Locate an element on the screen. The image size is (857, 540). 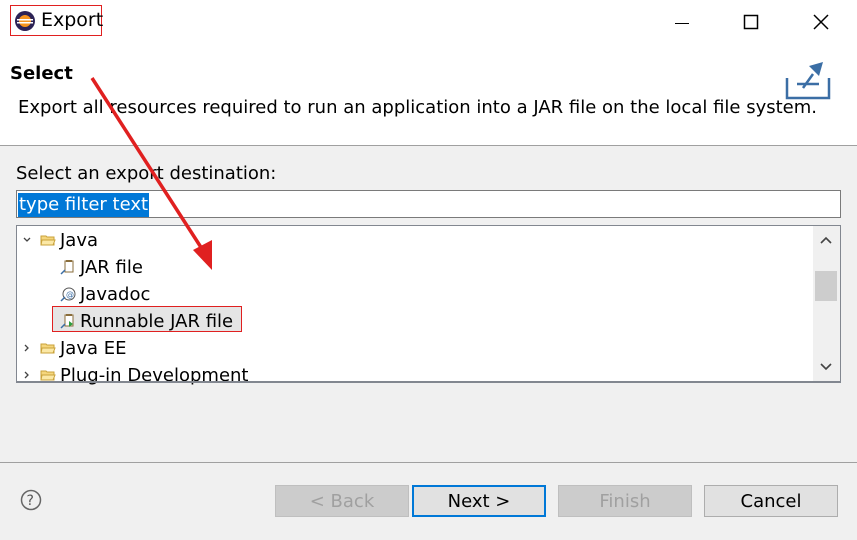
tree-bottom-border is located at coordinates (428, 382).